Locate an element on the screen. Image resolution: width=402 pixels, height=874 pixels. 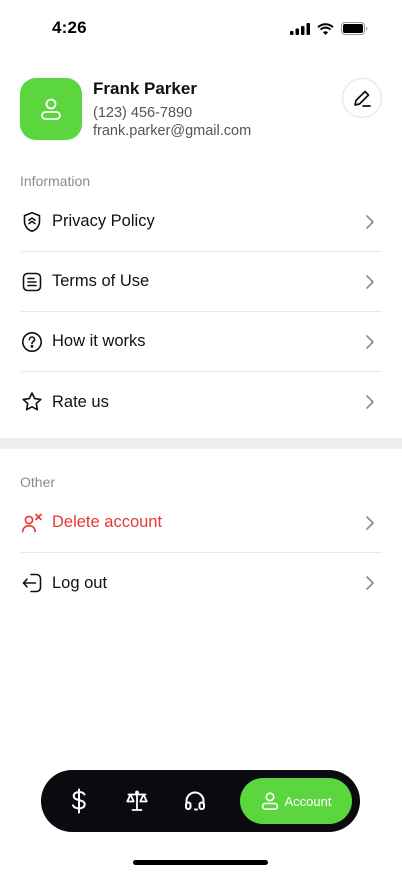
profile-email: frank.parker@gmail.com is located at coordinates (172, 131).